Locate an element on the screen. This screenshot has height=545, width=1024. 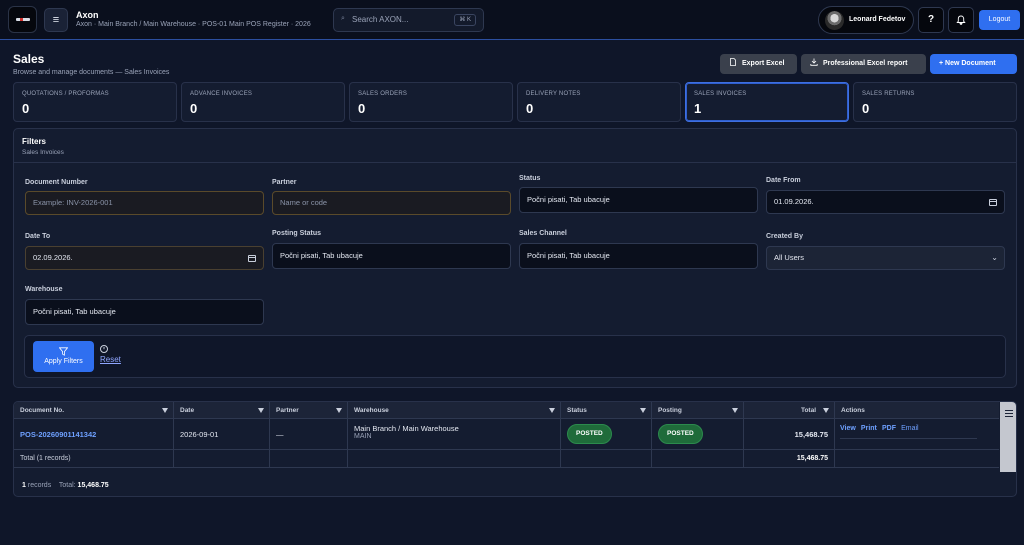
kpi-value: 0 is located at coordinates (362, 108).